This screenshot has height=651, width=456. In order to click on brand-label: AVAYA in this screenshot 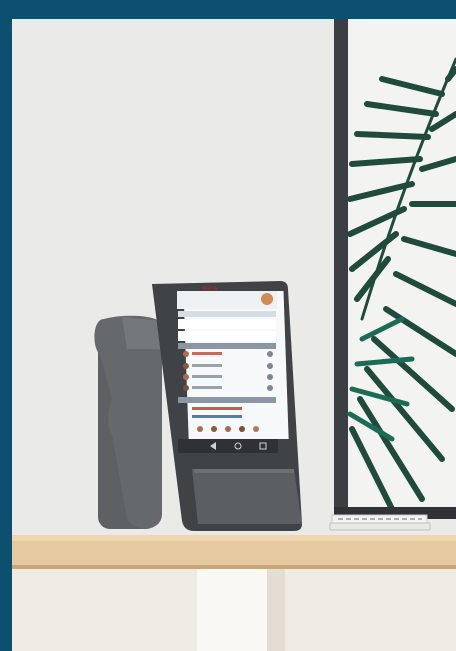, I will do `click(210, 289)`.